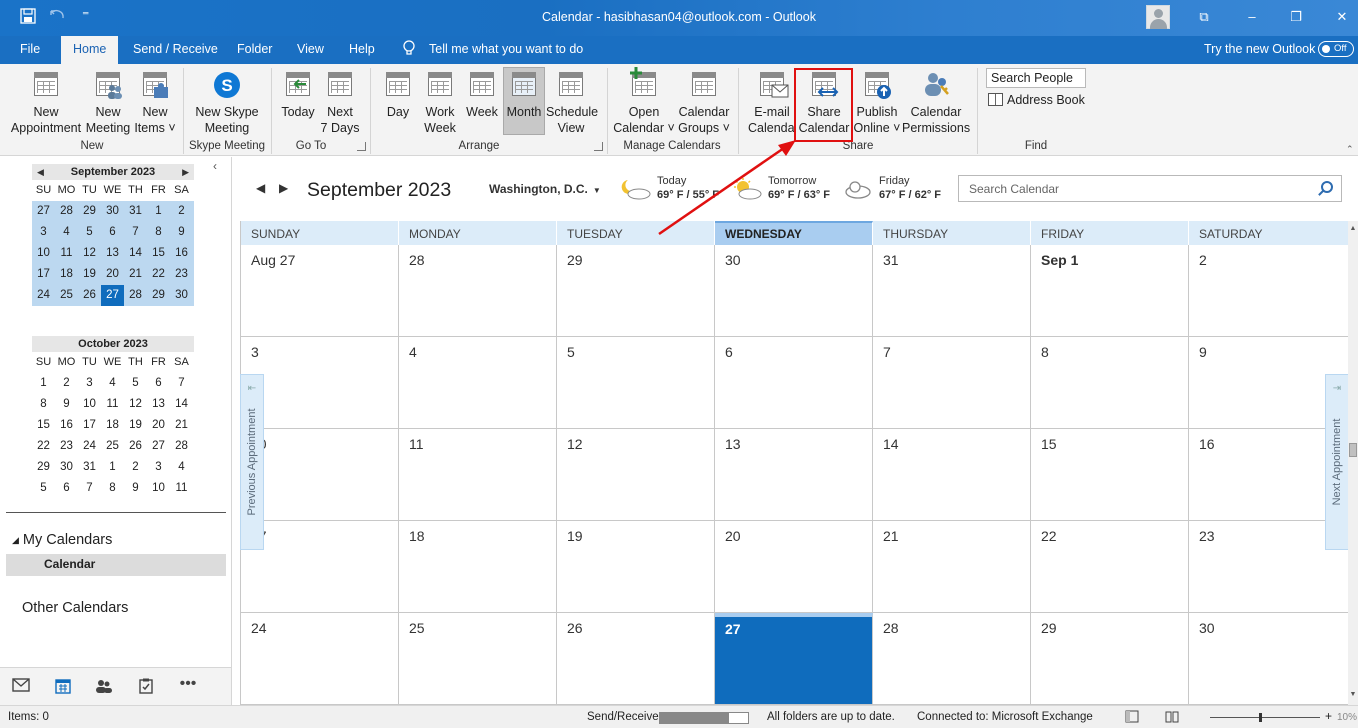 This screenshot has width=1358, height=728. Describe the element at coordinates (1132, 718) in the screenshot. I see `normal-view-icon` at that location.